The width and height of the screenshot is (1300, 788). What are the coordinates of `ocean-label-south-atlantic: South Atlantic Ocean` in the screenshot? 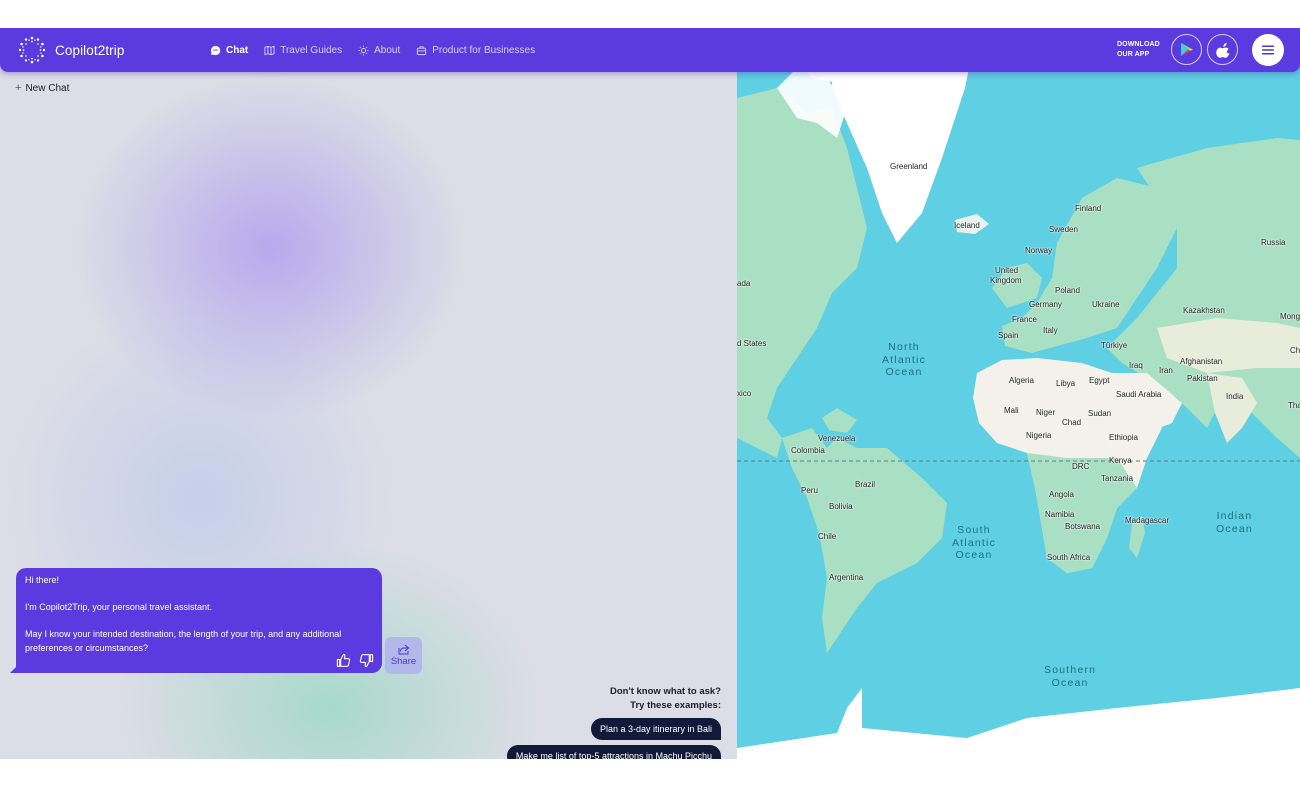 It's located at (974, 543).